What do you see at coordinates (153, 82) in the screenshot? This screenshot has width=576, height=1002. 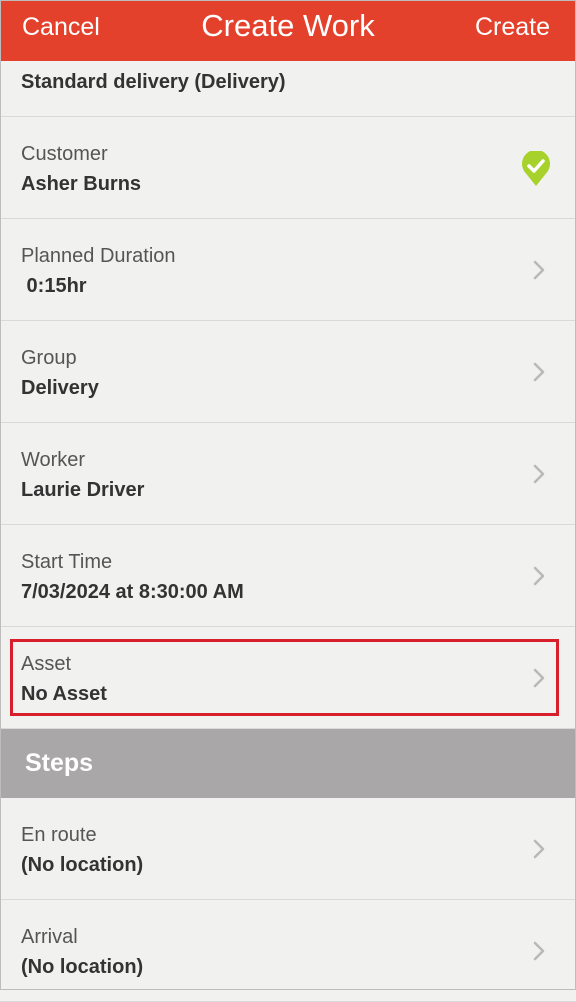 I see `template-value: Standard delivery (Delivery)` at bounding box center [153, 82].